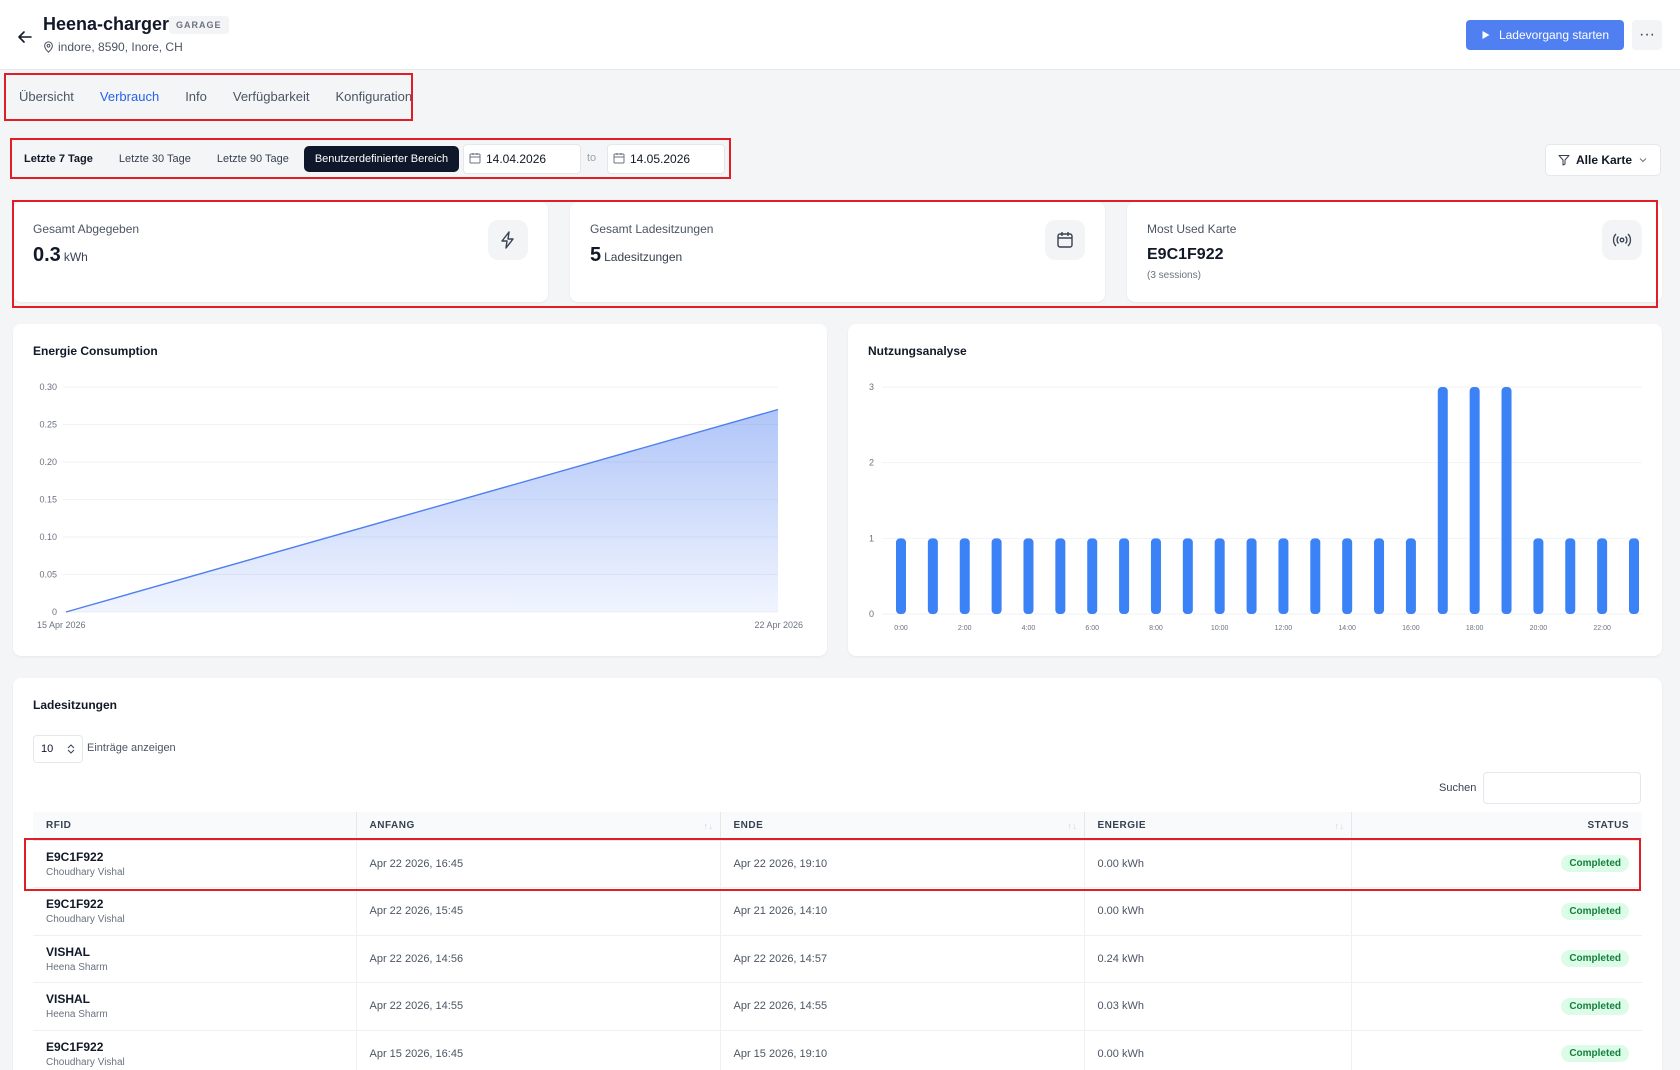 This screenshot has height=1070, width=1680. What do you see at coordinates (58, 749) in the screenshot?
I see `per-page-select: 10` at bounding box center [58, 749].